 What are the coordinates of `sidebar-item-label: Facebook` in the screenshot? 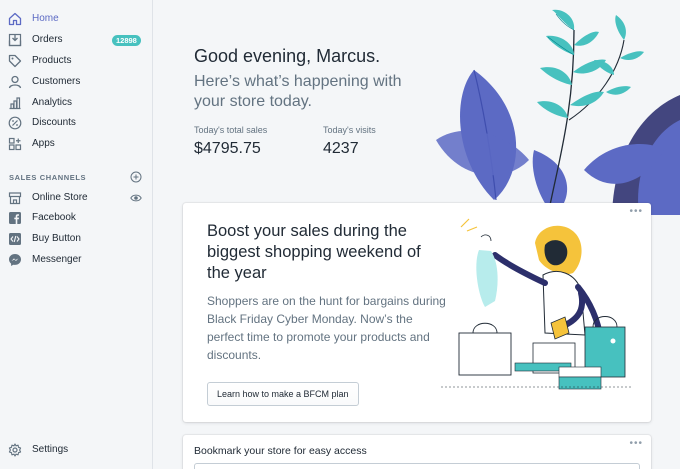 It's located at (54, 217).